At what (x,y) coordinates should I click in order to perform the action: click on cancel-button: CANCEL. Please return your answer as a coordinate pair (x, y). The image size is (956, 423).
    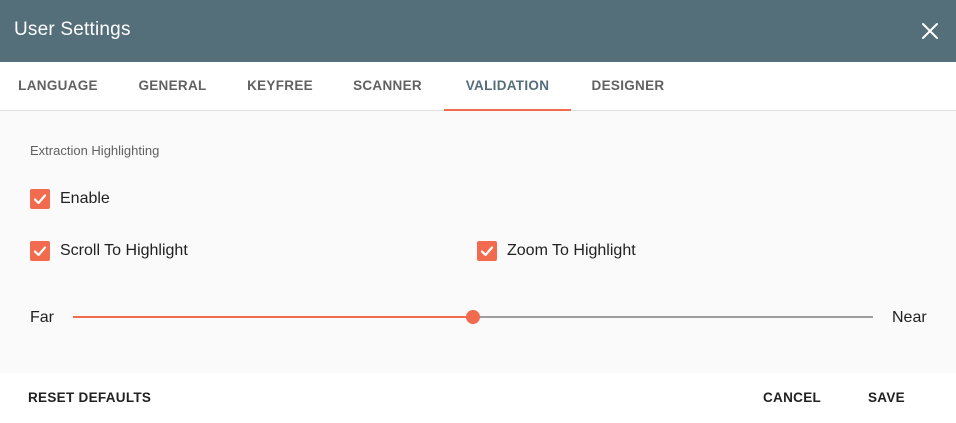
    Looking at the image, I should click on (792, 398).